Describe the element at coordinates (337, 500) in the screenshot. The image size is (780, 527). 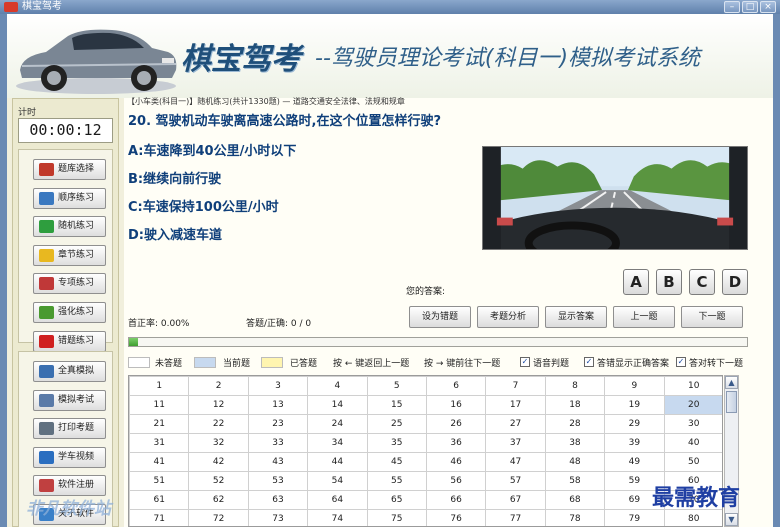
I see `grid-cell: 64` at that location.